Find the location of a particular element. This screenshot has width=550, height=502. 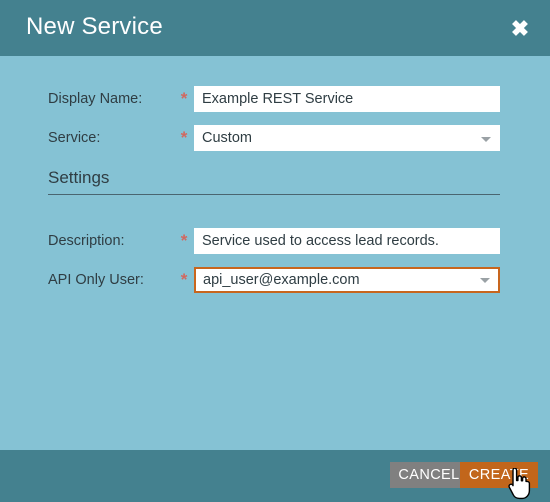

display-name-input: Example REST Service is located at coordinates (347, 99).